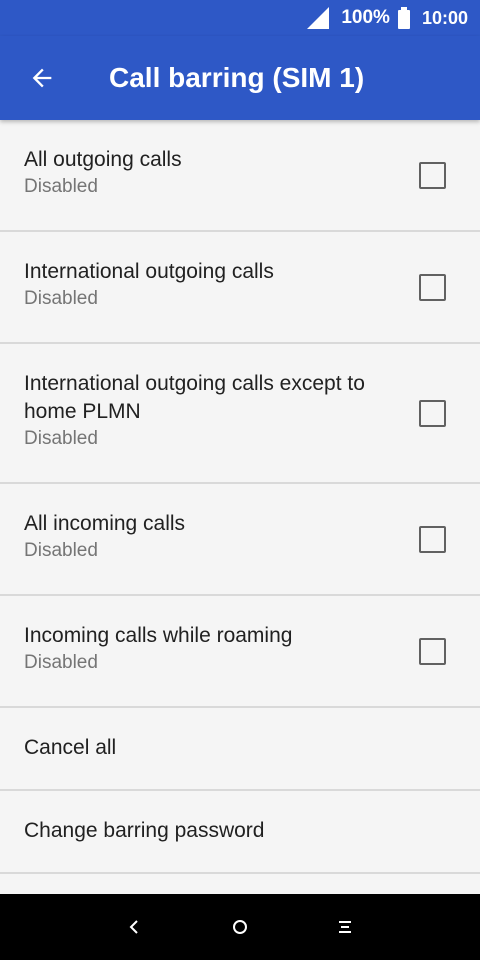 The height and width of the screenshot is (960, 480). Describe the element at coordinates (432, 651) in the screenshot. I see `checkbox-incoming-roaming` at that location.